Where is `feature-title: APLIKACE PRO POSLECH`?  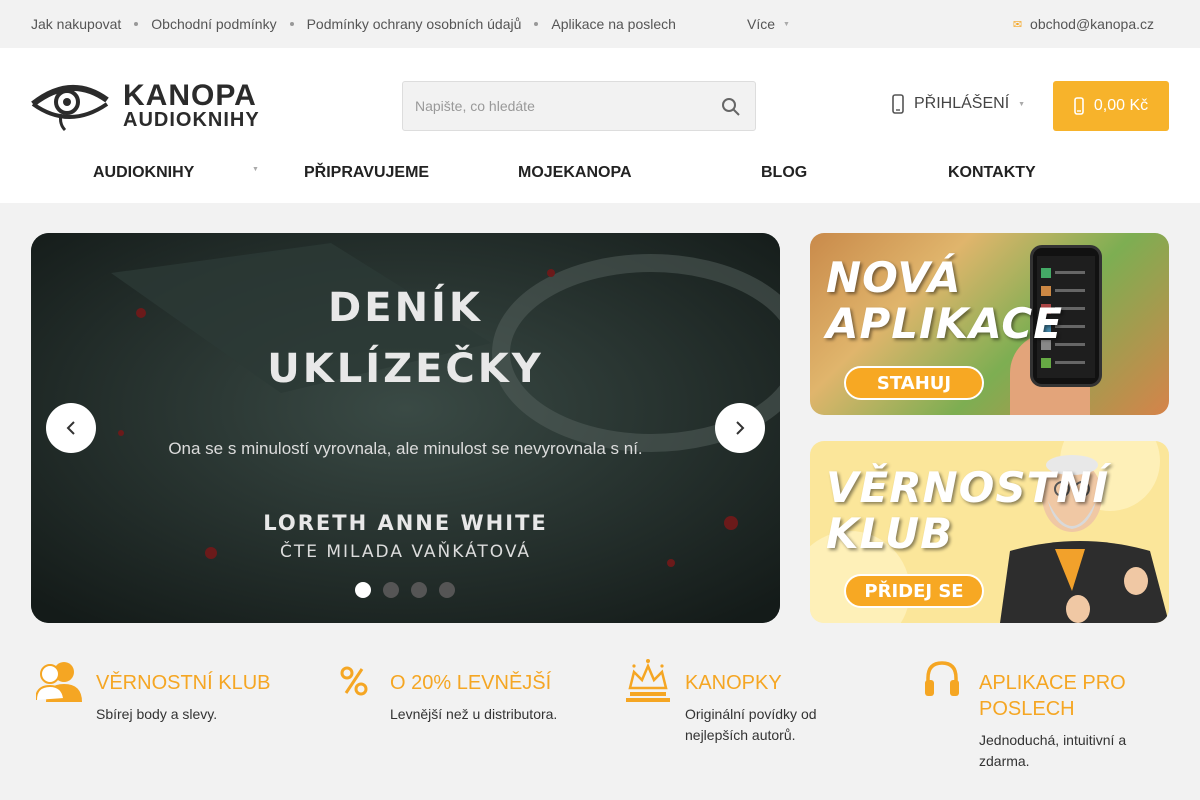 feature-title: APLIKACE PRO POSLECH is located at coordinates (1052, 696).